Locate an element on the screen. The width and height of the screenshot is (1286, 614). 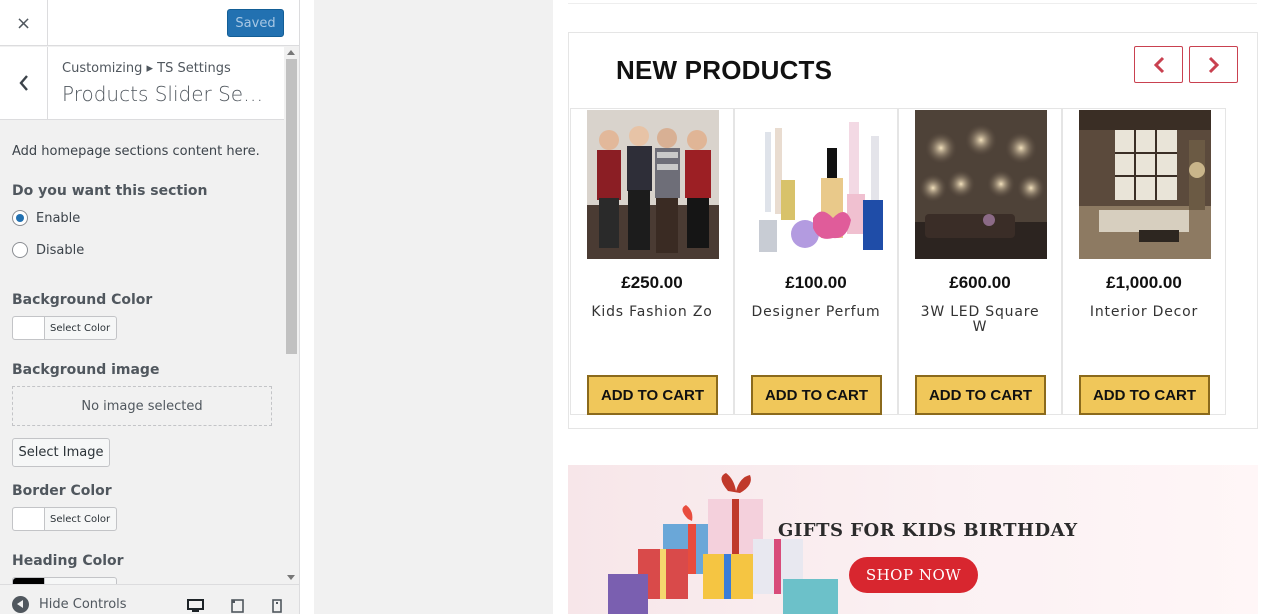
hide-controls-button: Hide Controls is located at coordinates (69, 604).